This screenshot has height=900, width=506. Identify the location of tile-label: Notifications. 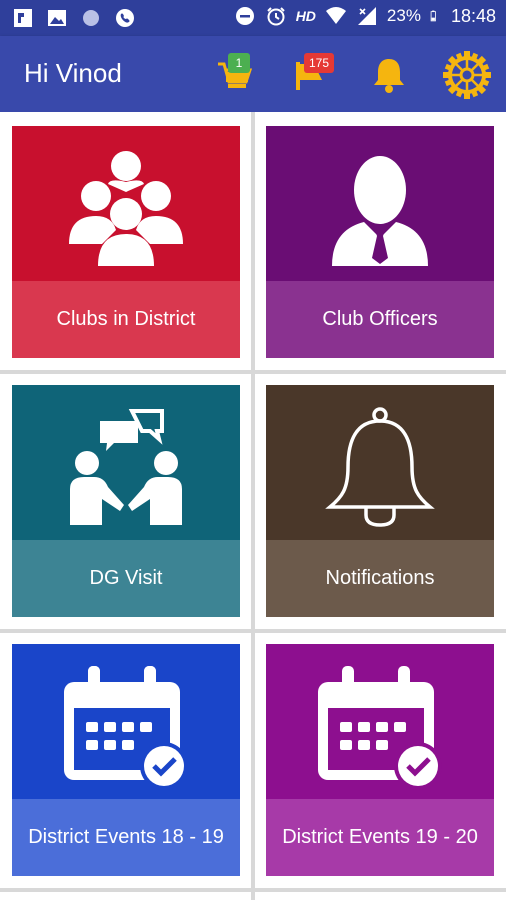
(380, 578).